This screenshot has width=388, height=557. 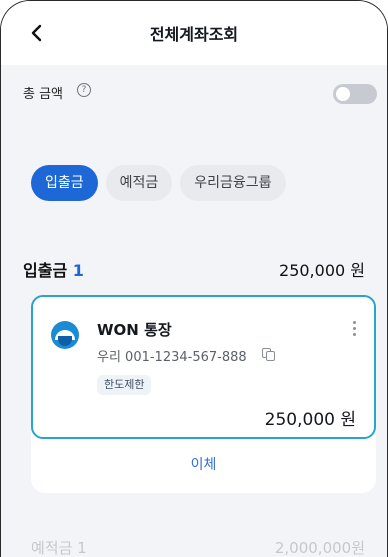 What do you see at coordinates (45, 270) in the screenshot?
I see `section-title-text: 입출금` at bounding box center [45, 270].